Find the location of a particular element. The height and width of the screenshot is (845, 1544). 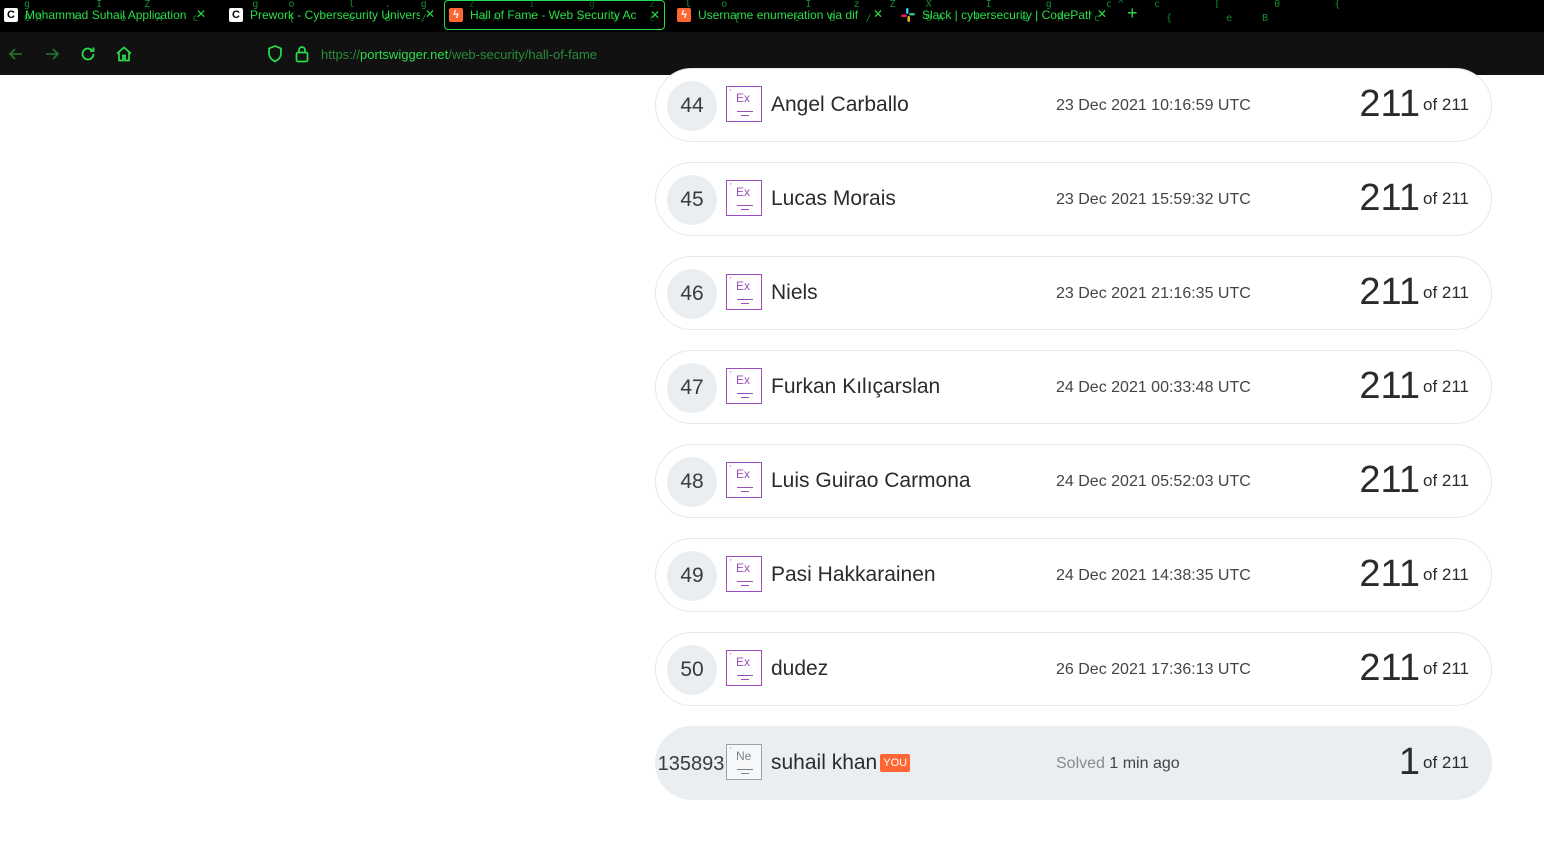

completion-time: 24 Dec 2021 05:52:03 UTC is located at coordinates (1153, 481).